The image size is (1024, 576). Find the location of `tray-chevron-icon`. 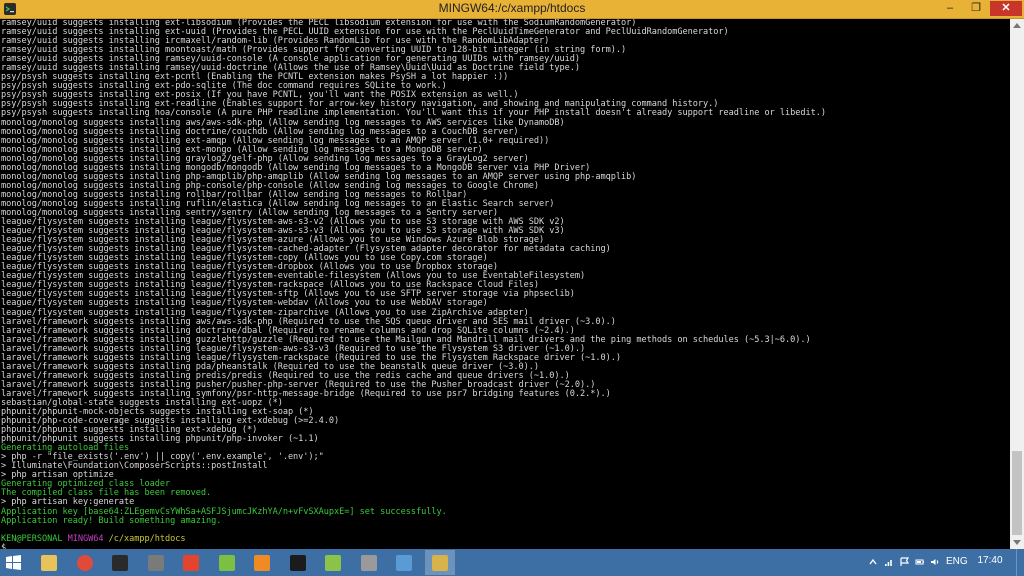

tray-chevron-icon is located at coordinates (873, 562).